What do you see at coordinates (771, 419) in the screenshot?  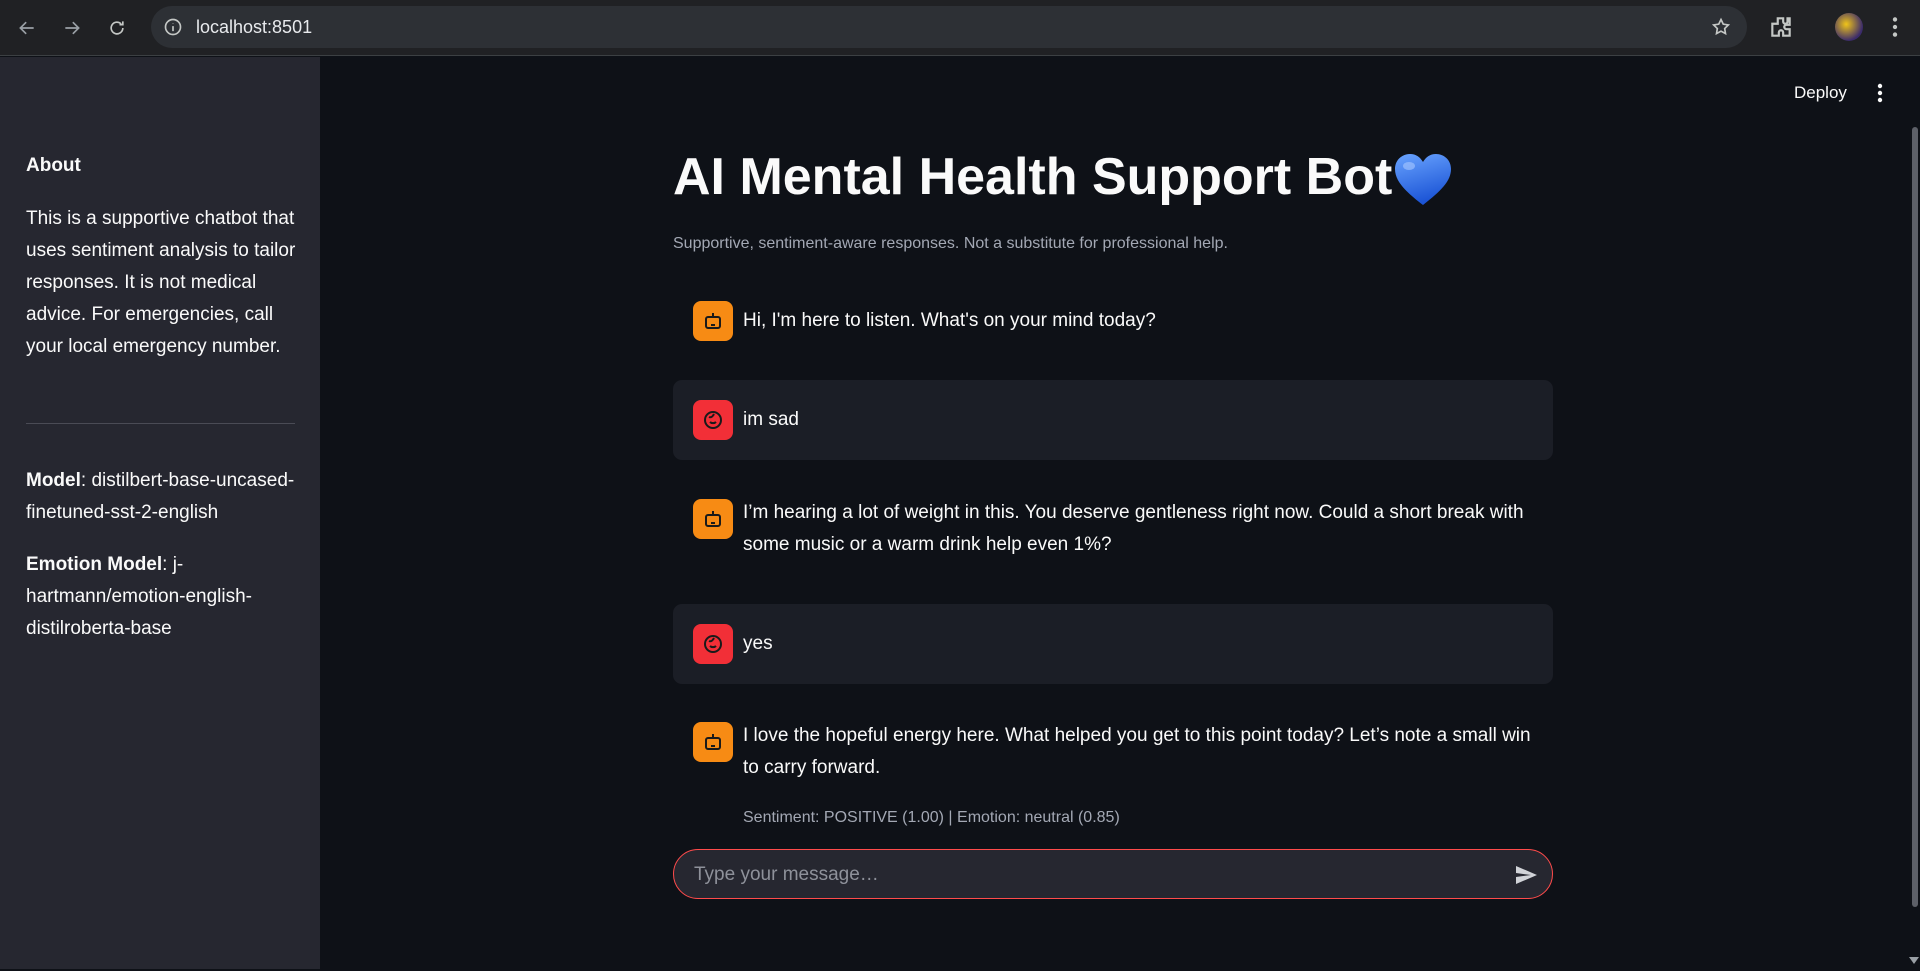 I see `message-text: im sad` at bounding box center [771, 419].